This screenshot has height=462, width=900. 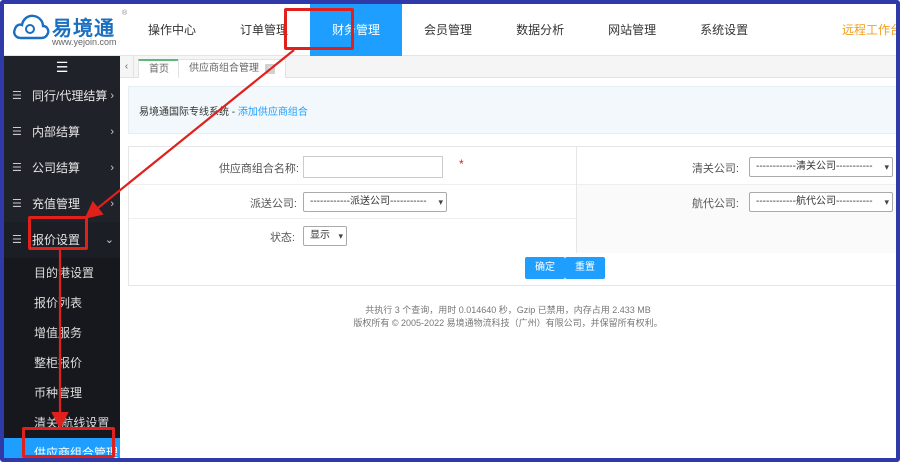 I want to click on nav-operation-center: 操作中心, so click(x=172, y=30).